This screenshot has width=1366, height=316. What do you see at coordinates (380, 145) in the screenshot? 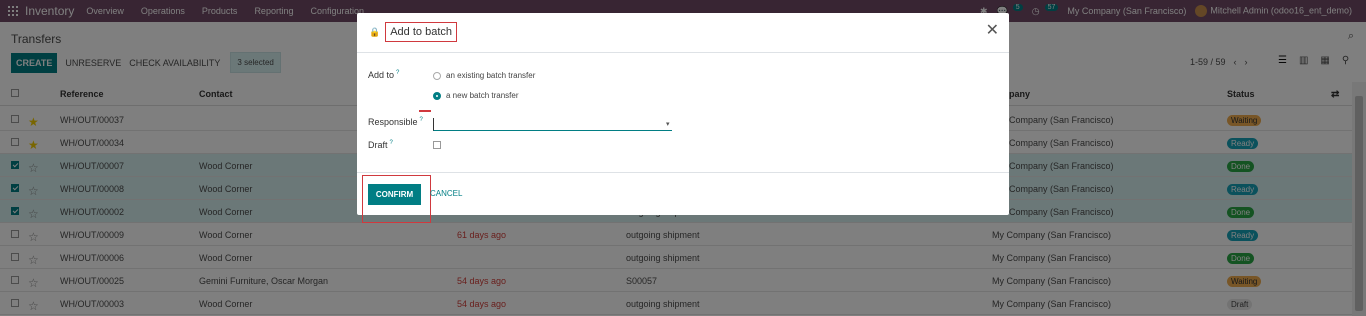
I see `draft-label: Draft?` at bounding box center [380, 145].